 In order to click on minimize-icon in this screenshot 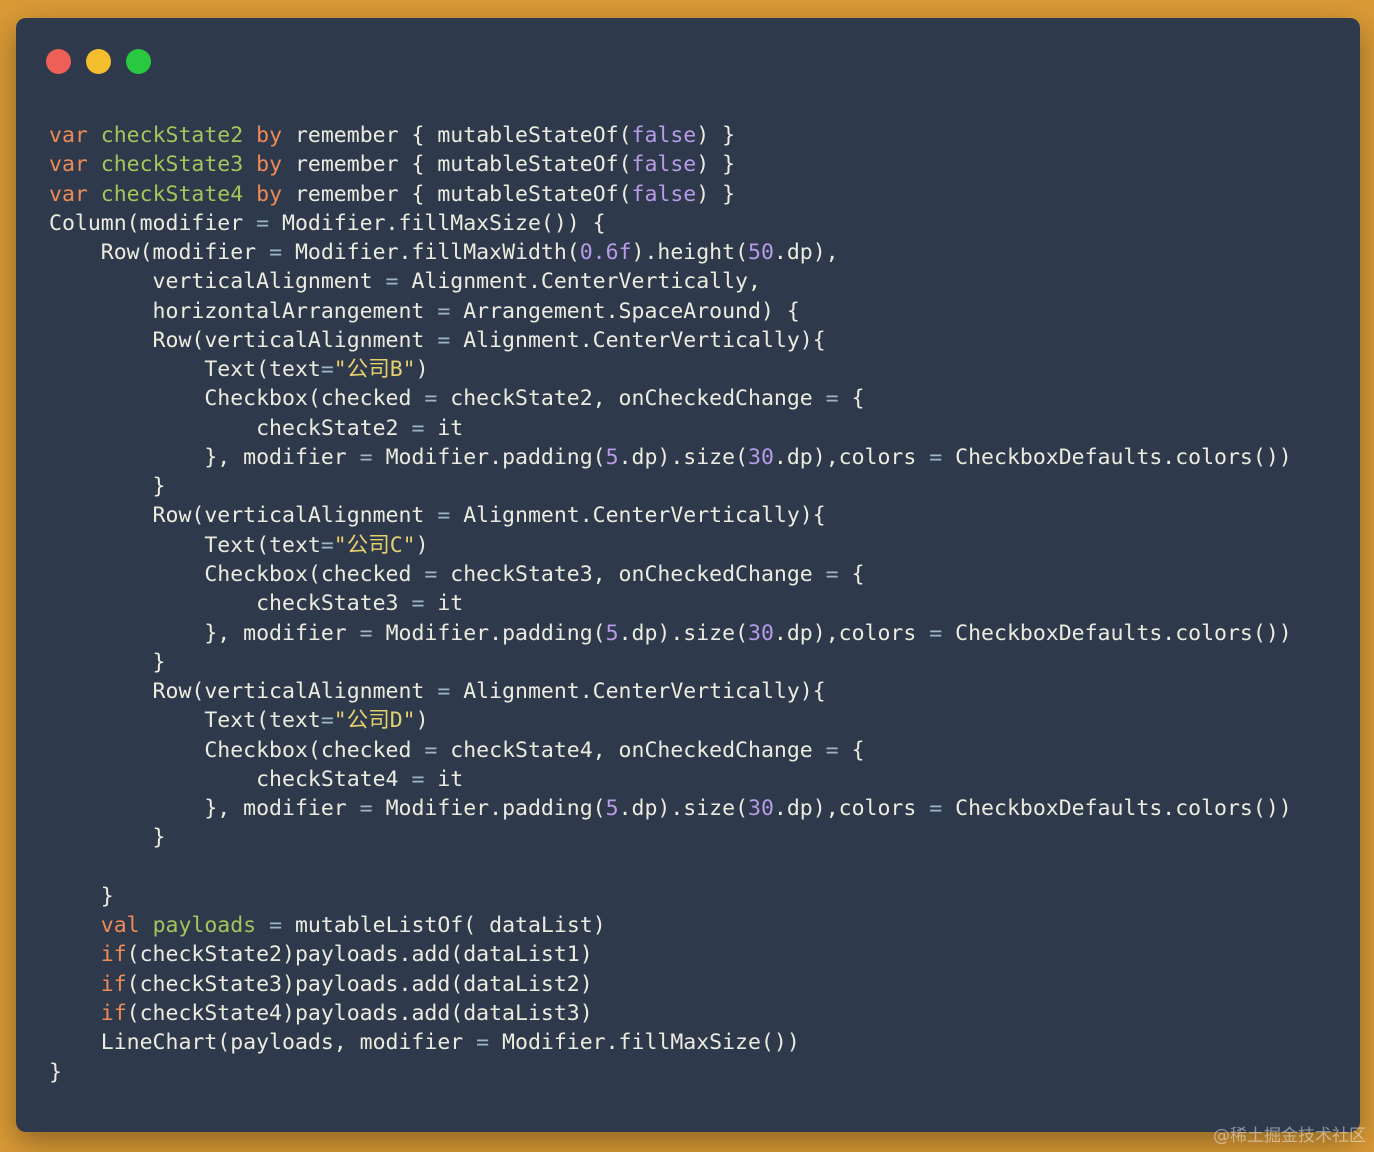, I will do `click(98, 61)`.